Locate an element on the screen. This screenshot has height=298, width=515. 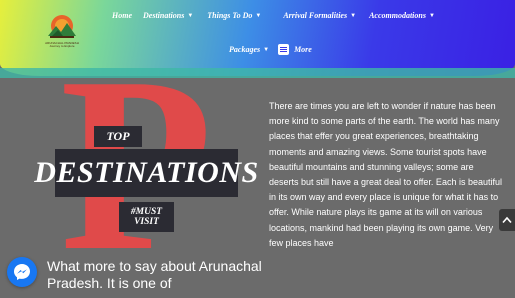
scroll-to-top-button is located at coordinates (507, 220).